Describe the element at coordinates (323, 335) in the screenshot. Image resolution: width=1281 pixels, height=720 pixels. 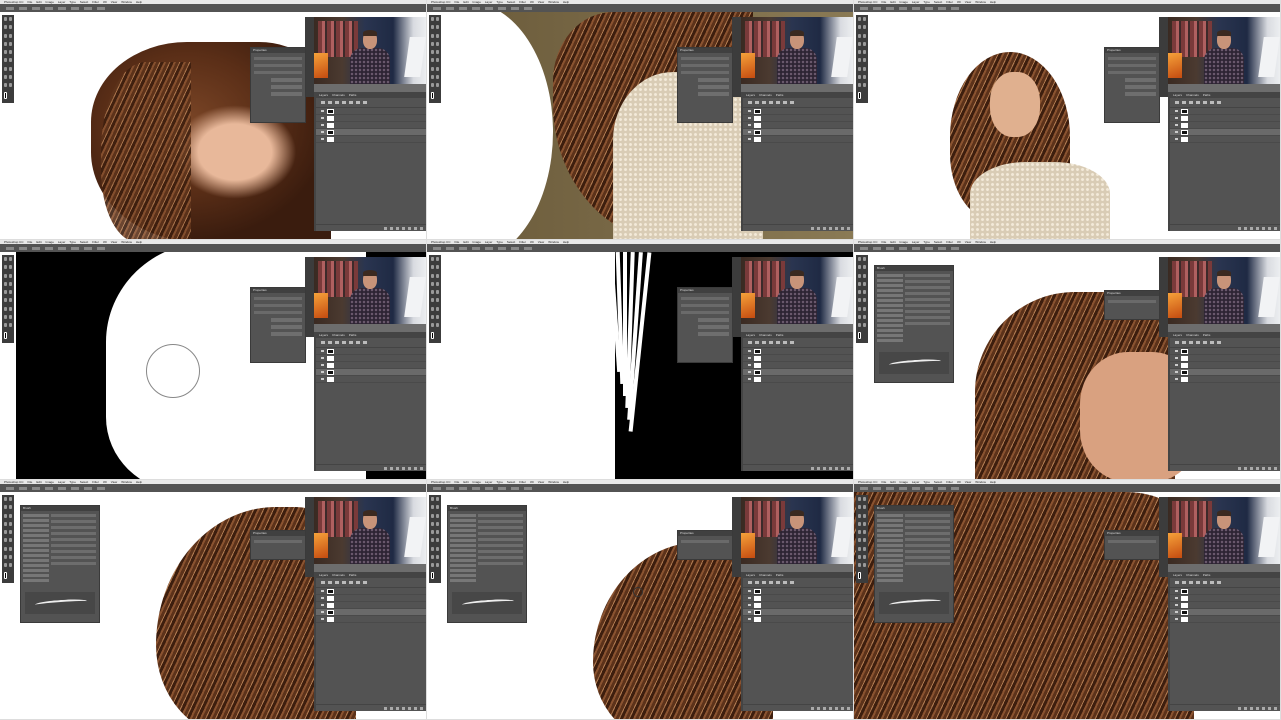
I see `tab: Layers` at that location.